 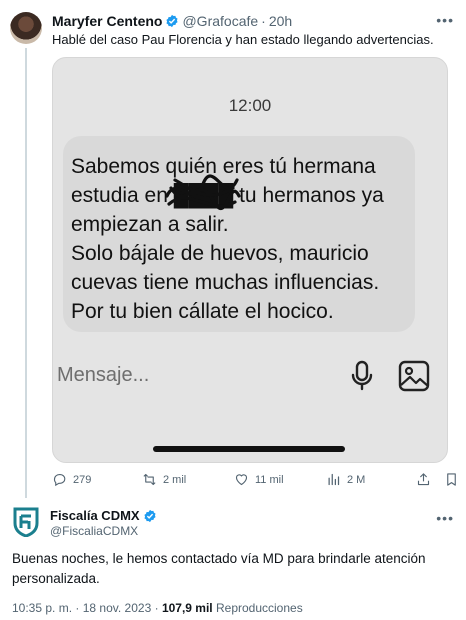 What do you see at coordinates (26, 28) in the screenshot?
I see `author-avatar` at bounding box center [26, 28].